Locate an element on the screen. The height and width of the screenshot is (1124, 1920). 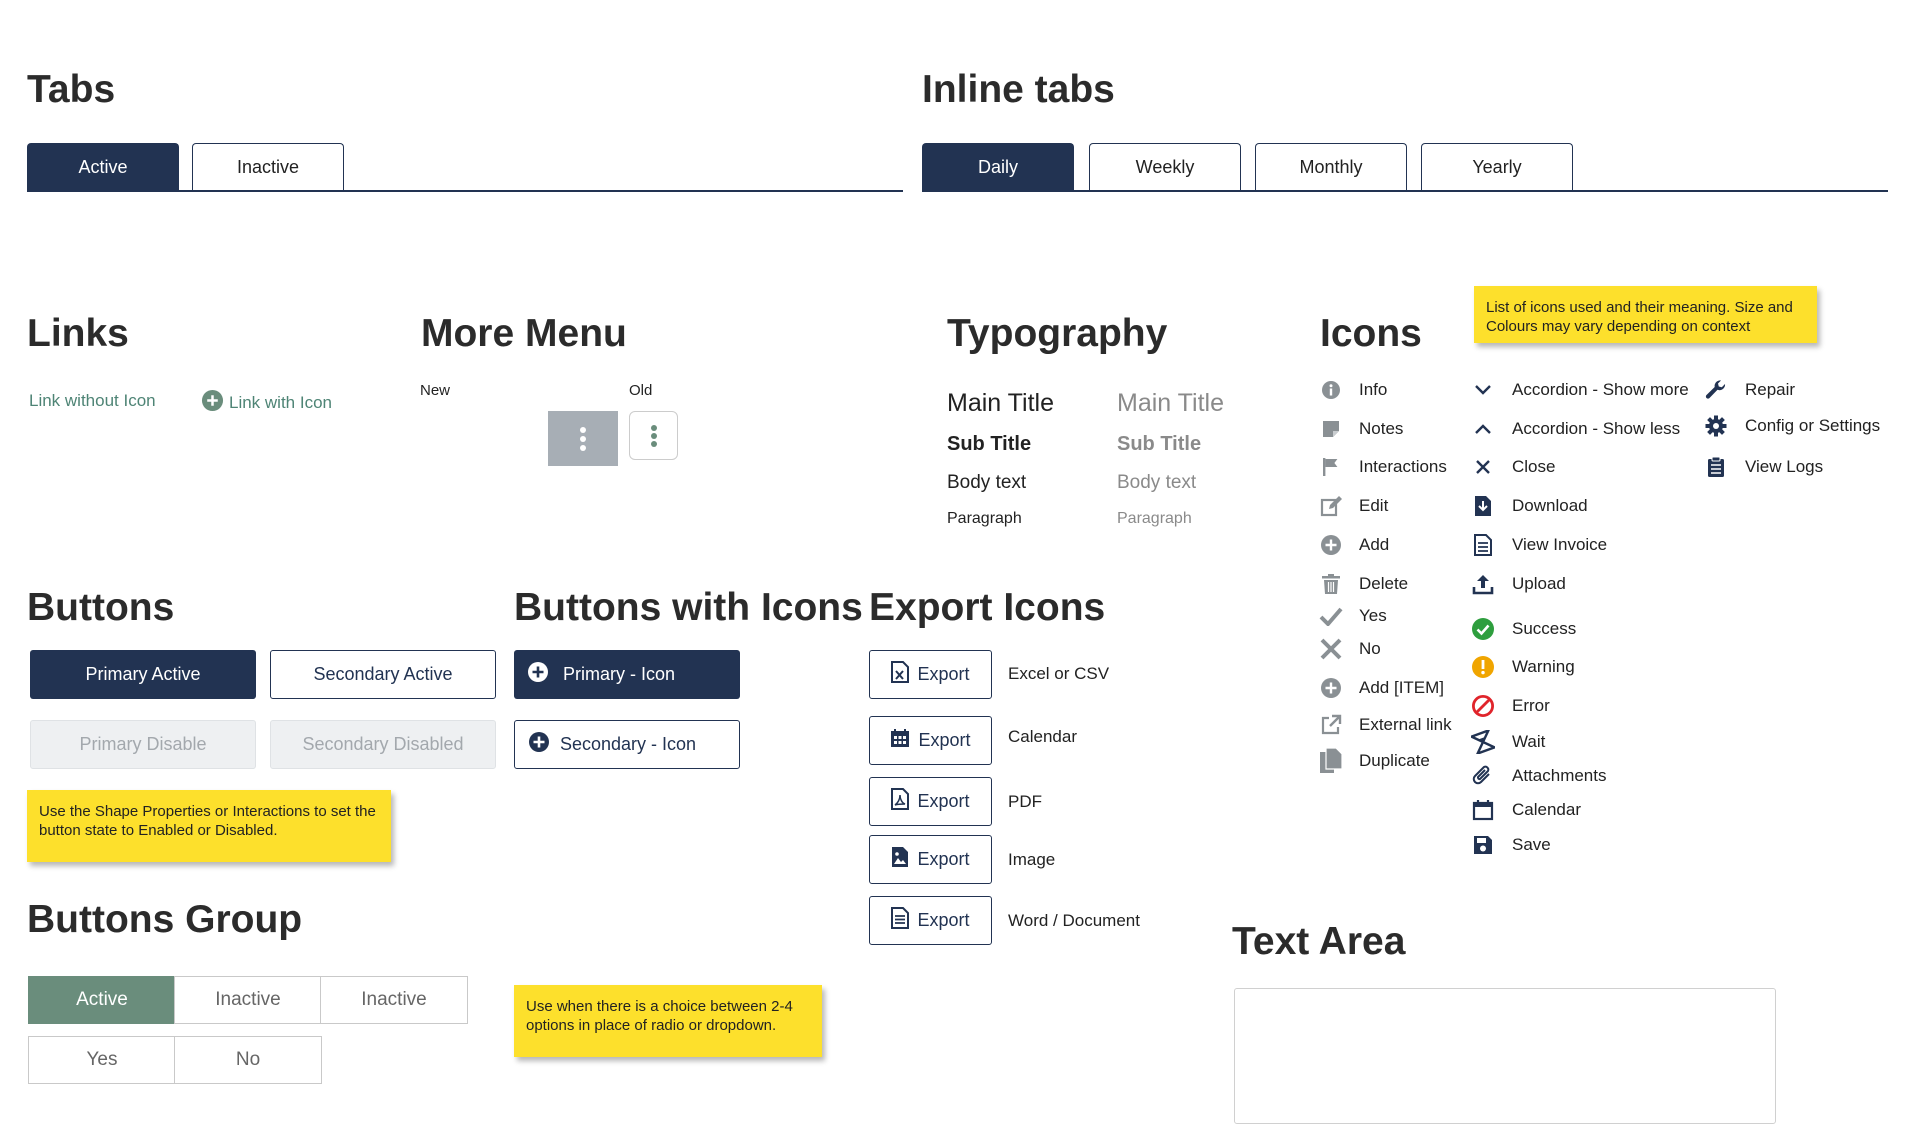
typo-paragraph: Paragraph is located at coordinates (984, 518).